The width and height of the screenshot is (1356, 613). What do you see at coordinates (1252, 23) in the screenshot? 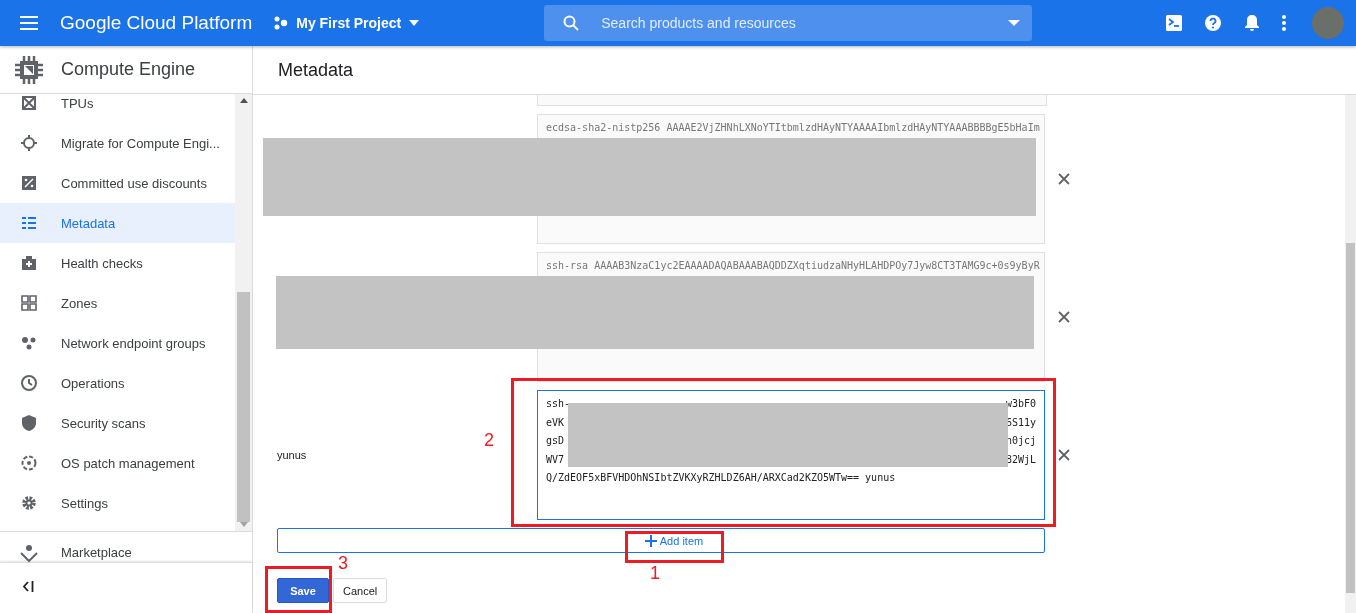
I see `notifications-icon` at bounding box center [1252, 23].